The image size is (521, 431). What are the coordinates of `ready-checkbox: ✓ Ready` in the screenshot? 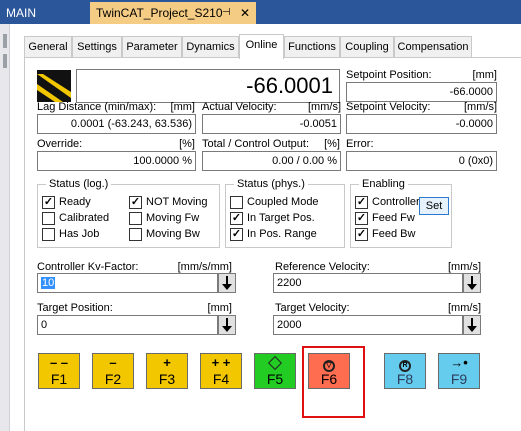 It's located at (66, 203).